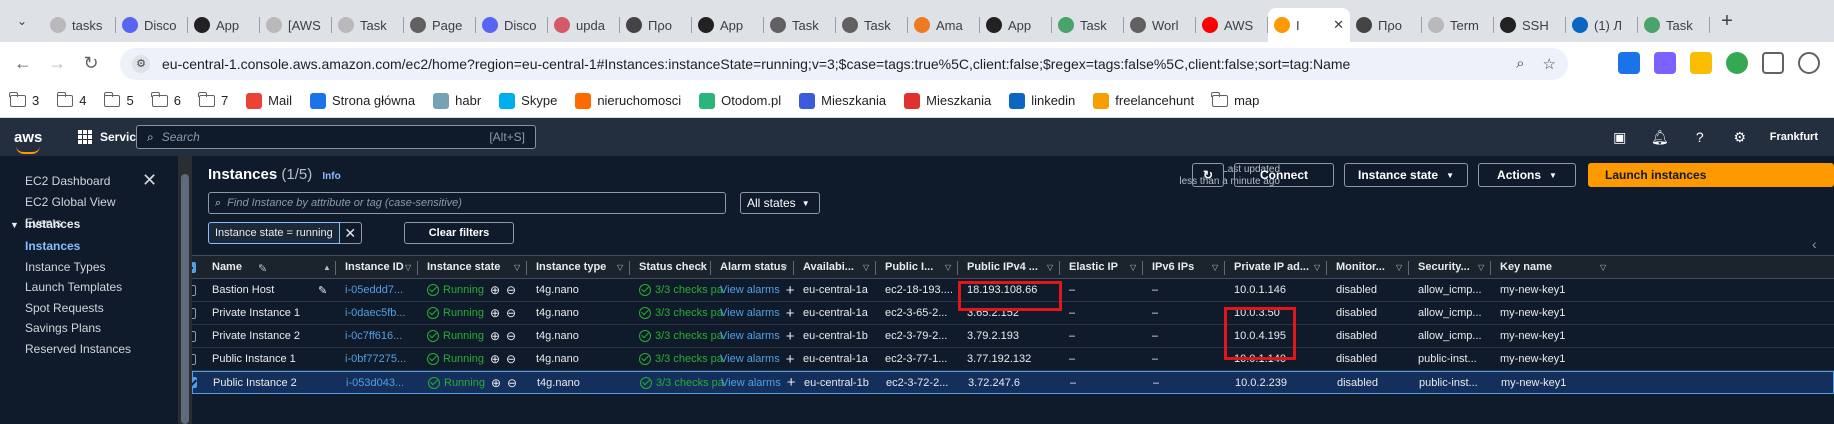 The image size is (1834, 424). Describe the element at coordinates (656, 25) in the screenshot. I see `browser-tab: Προ` at that location.